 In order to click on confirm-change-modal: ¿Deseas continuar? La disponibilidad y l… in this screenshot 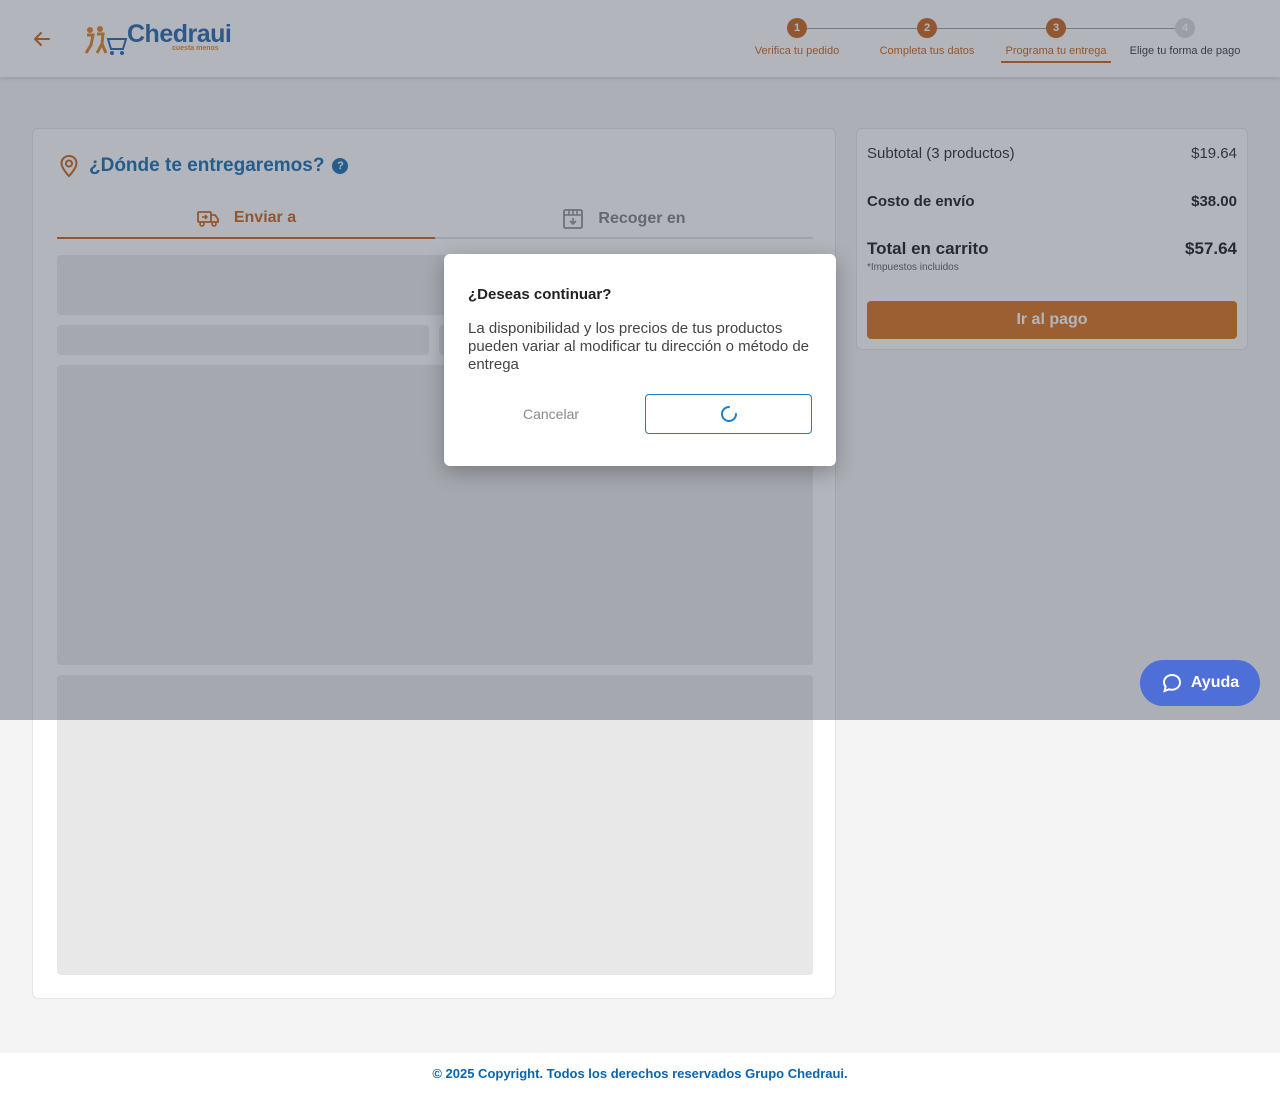, I will do `click(640, 360)`.